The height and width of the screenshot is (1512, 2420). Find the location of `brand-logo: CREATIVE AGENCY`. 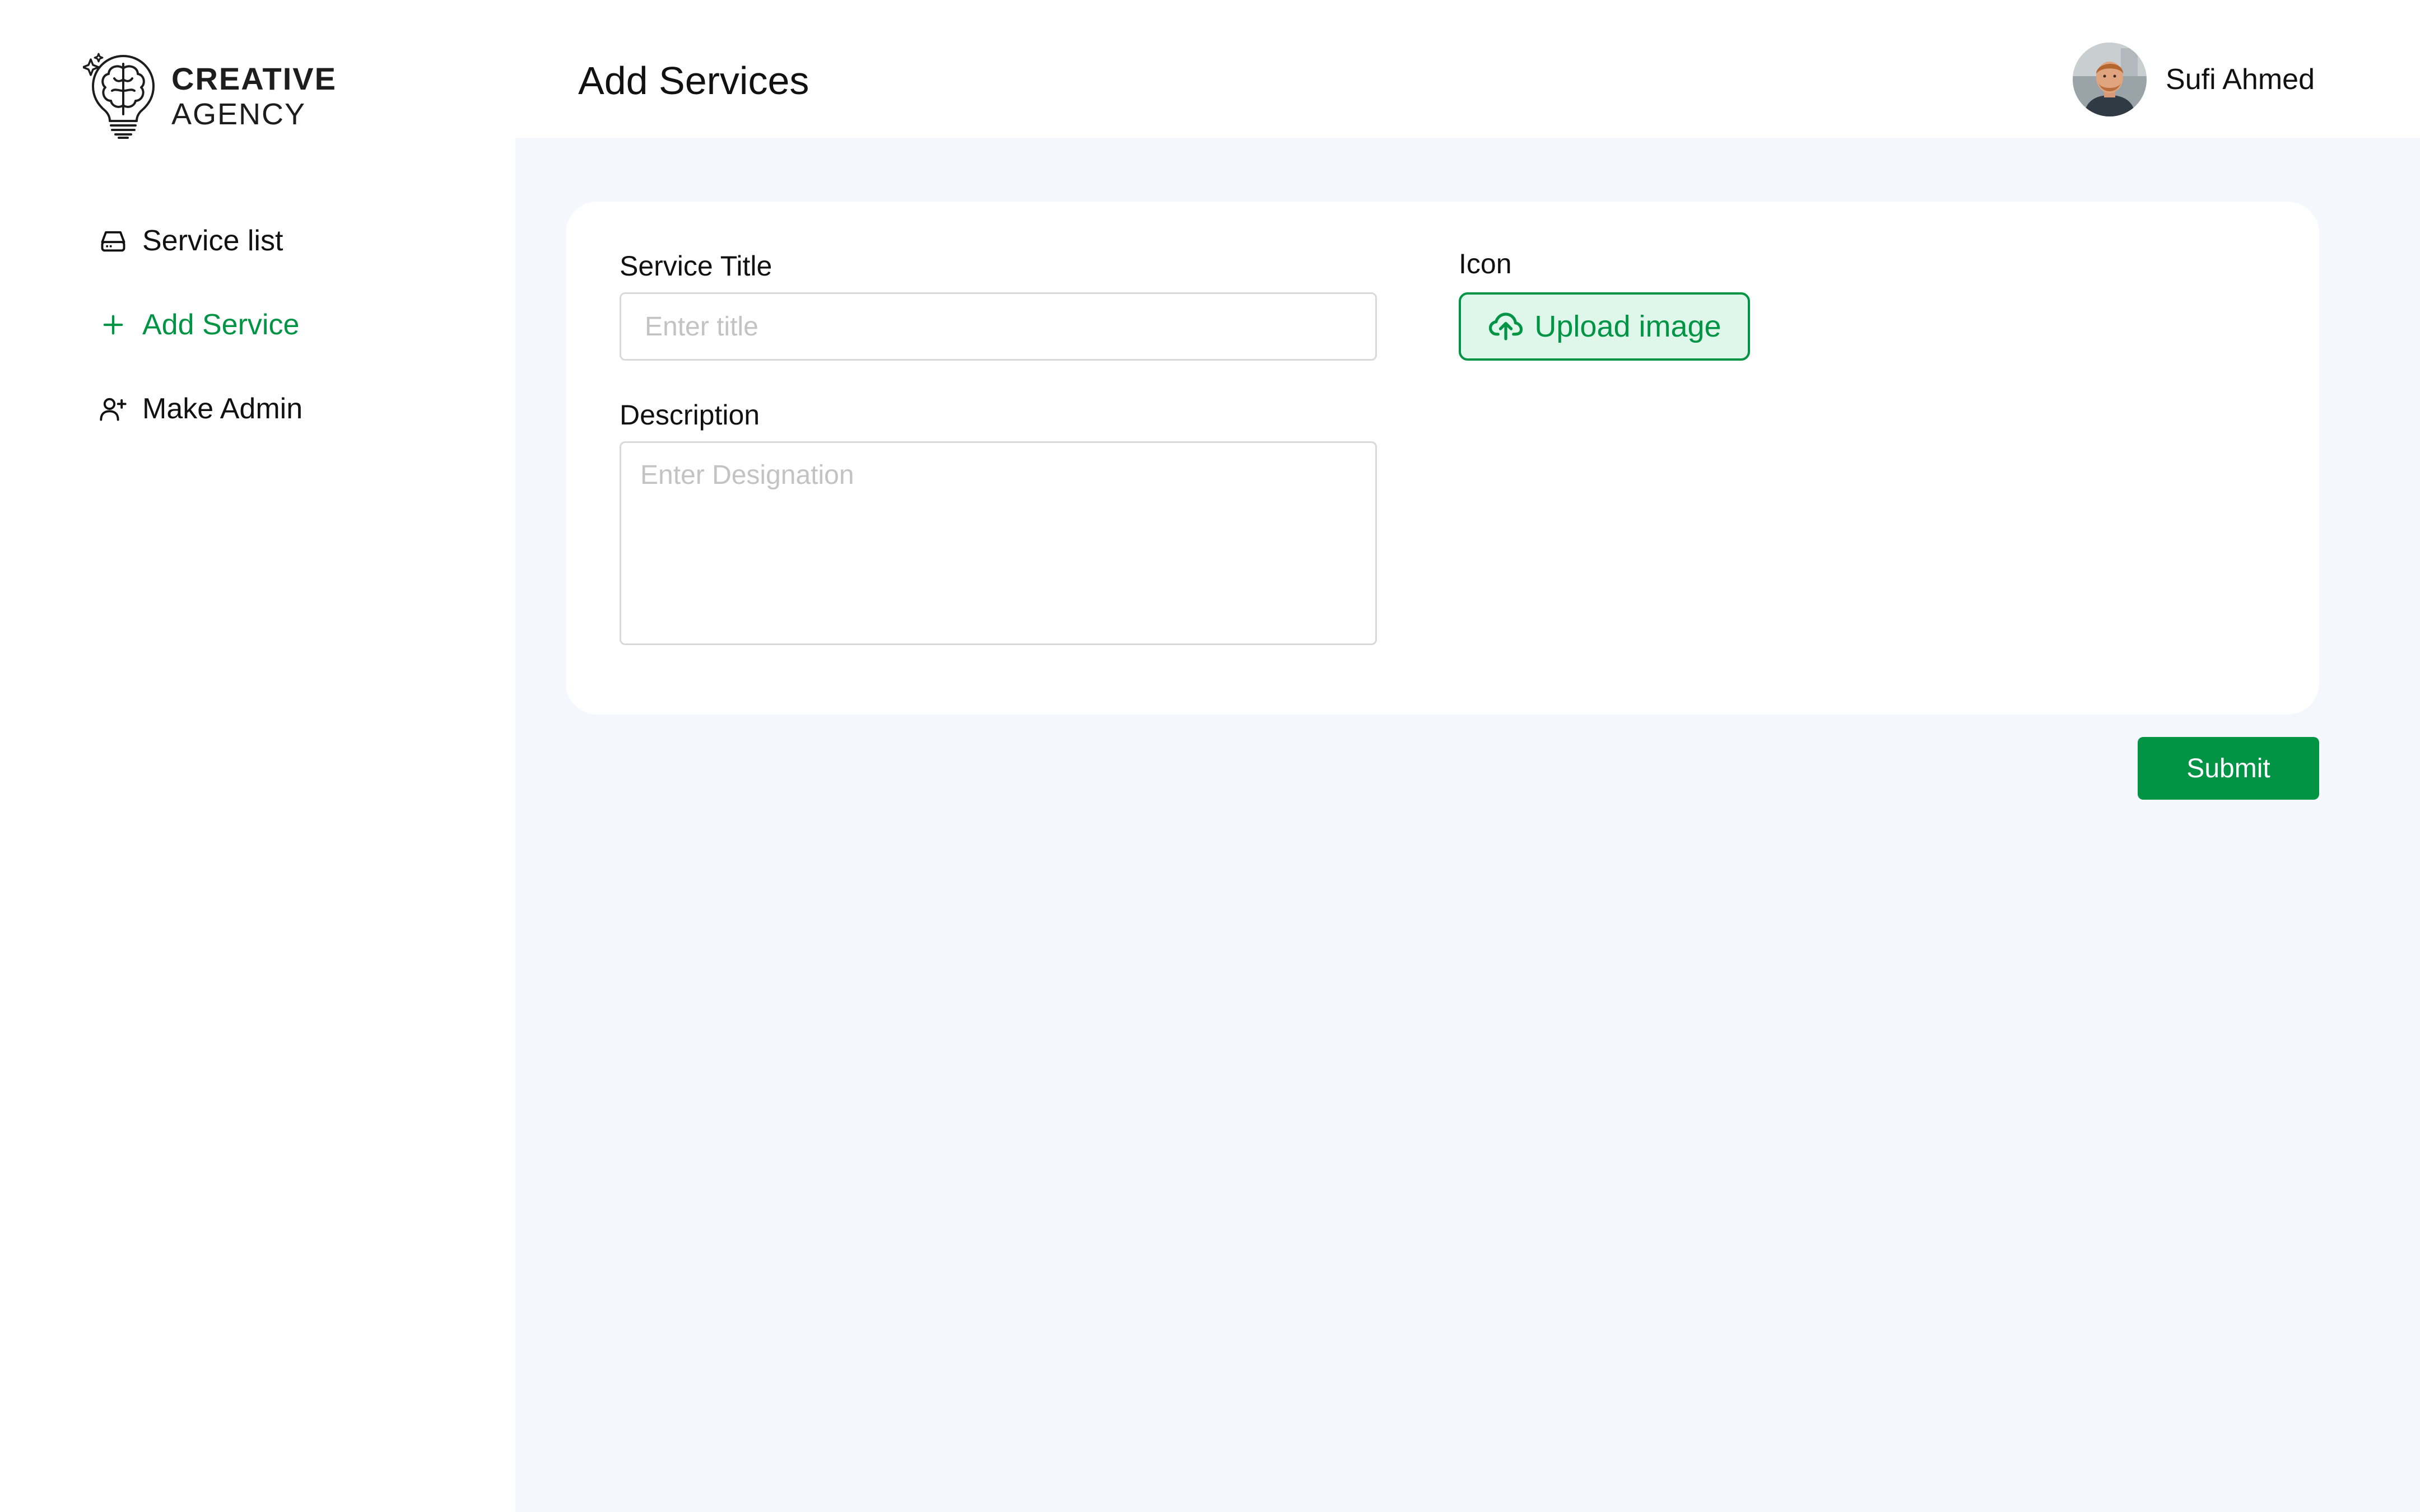

brand-logo: CREATIVE AGENCY is located at coordinates (210, 97).